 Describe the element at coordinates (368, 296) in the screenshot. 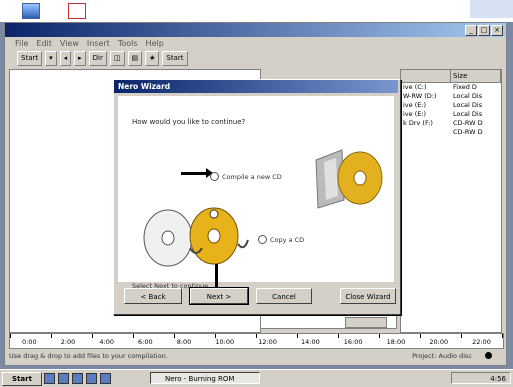

I see `close-wizard-button: Close Wizard` at that location.